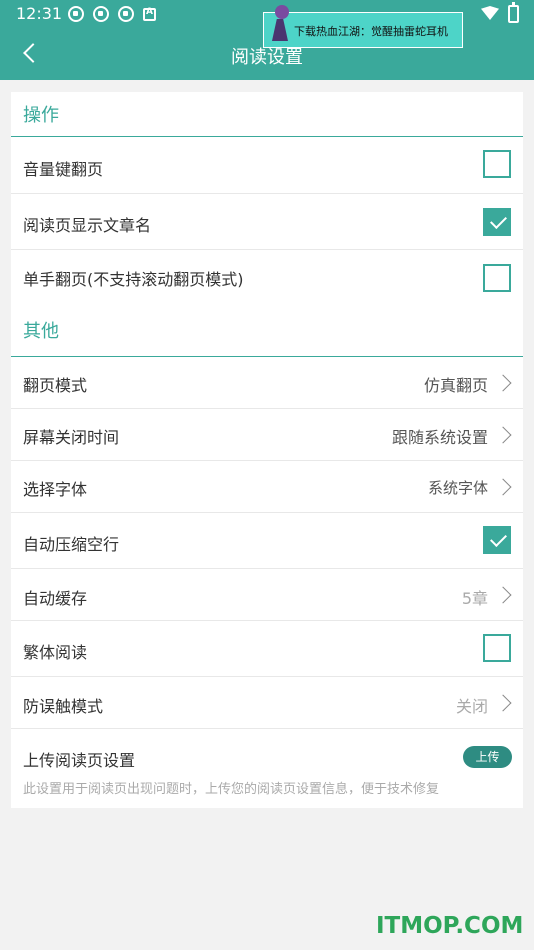 The image size is (534, 950). What do you see at coordinates (87, 225) in the screenshot?
I see `setting-label: 阅读页显示文章名` at bounding box center [87, 225].